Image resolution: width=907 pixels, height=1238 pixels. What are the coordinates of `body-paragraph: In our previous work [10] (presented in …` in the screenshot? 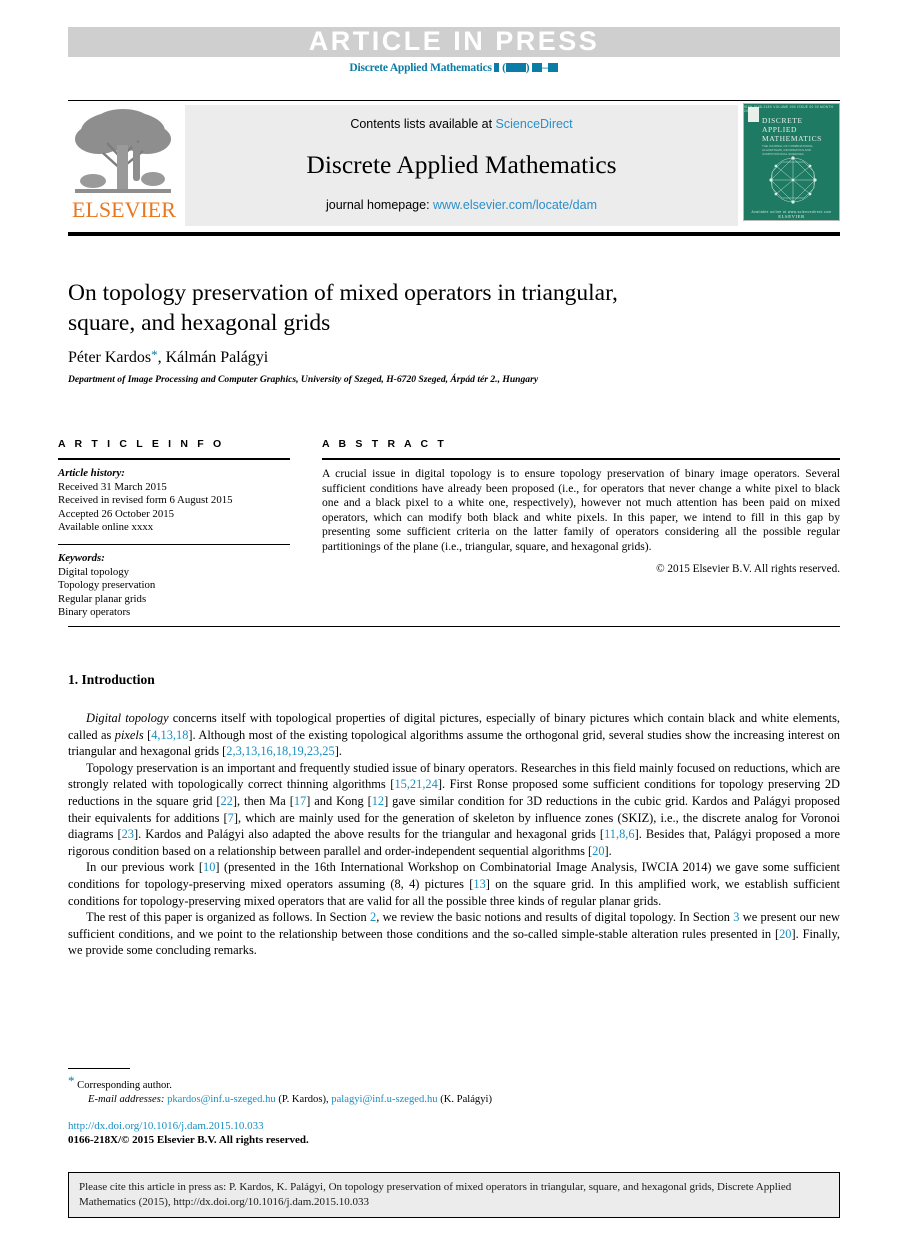 It's located at (454, 884).